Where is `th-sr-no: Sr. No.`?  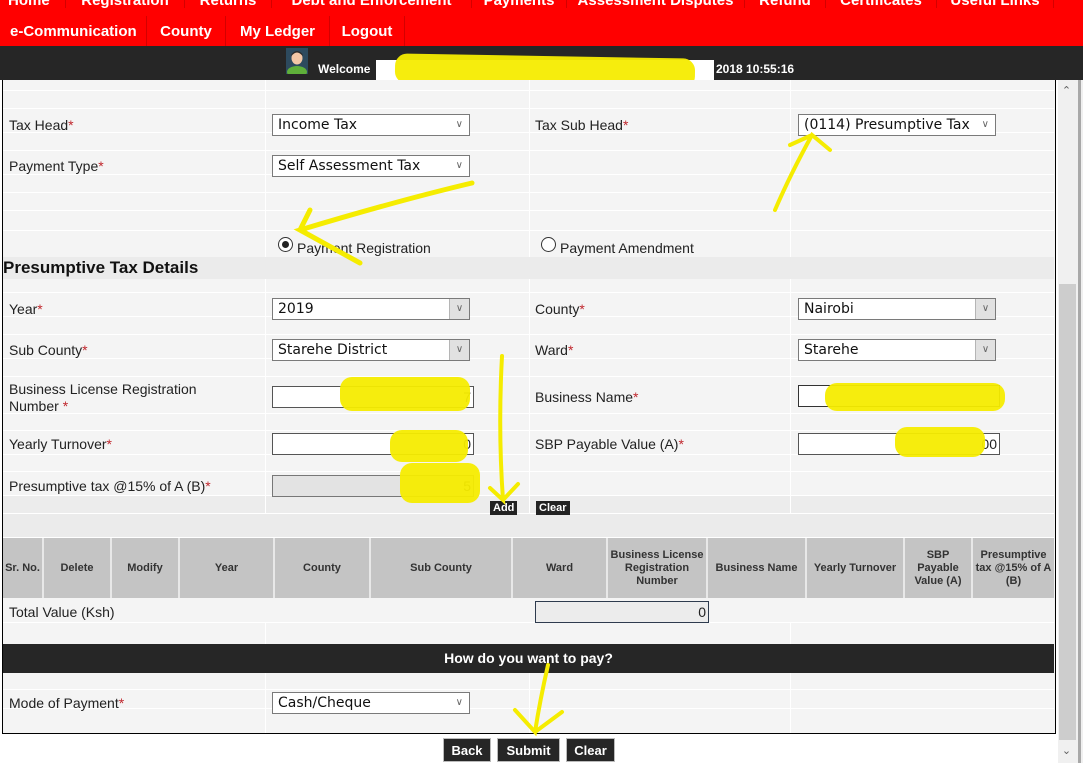
th-sr-no: Sr. No. is located at coordinates (23, 568).